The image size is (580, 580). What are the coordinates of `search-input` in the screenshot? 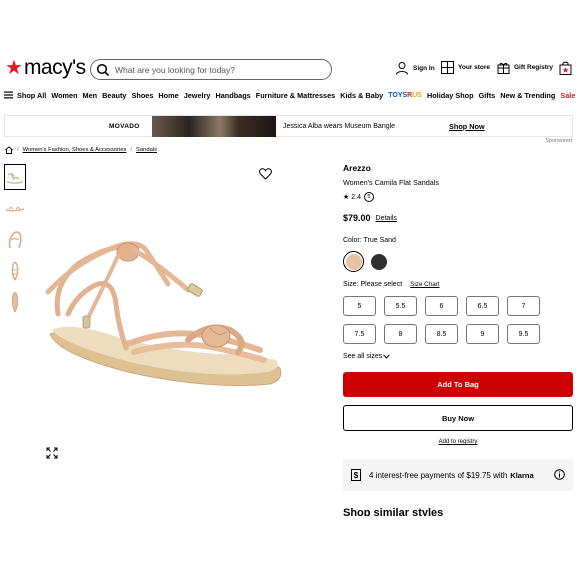 It's located at (215, 69).